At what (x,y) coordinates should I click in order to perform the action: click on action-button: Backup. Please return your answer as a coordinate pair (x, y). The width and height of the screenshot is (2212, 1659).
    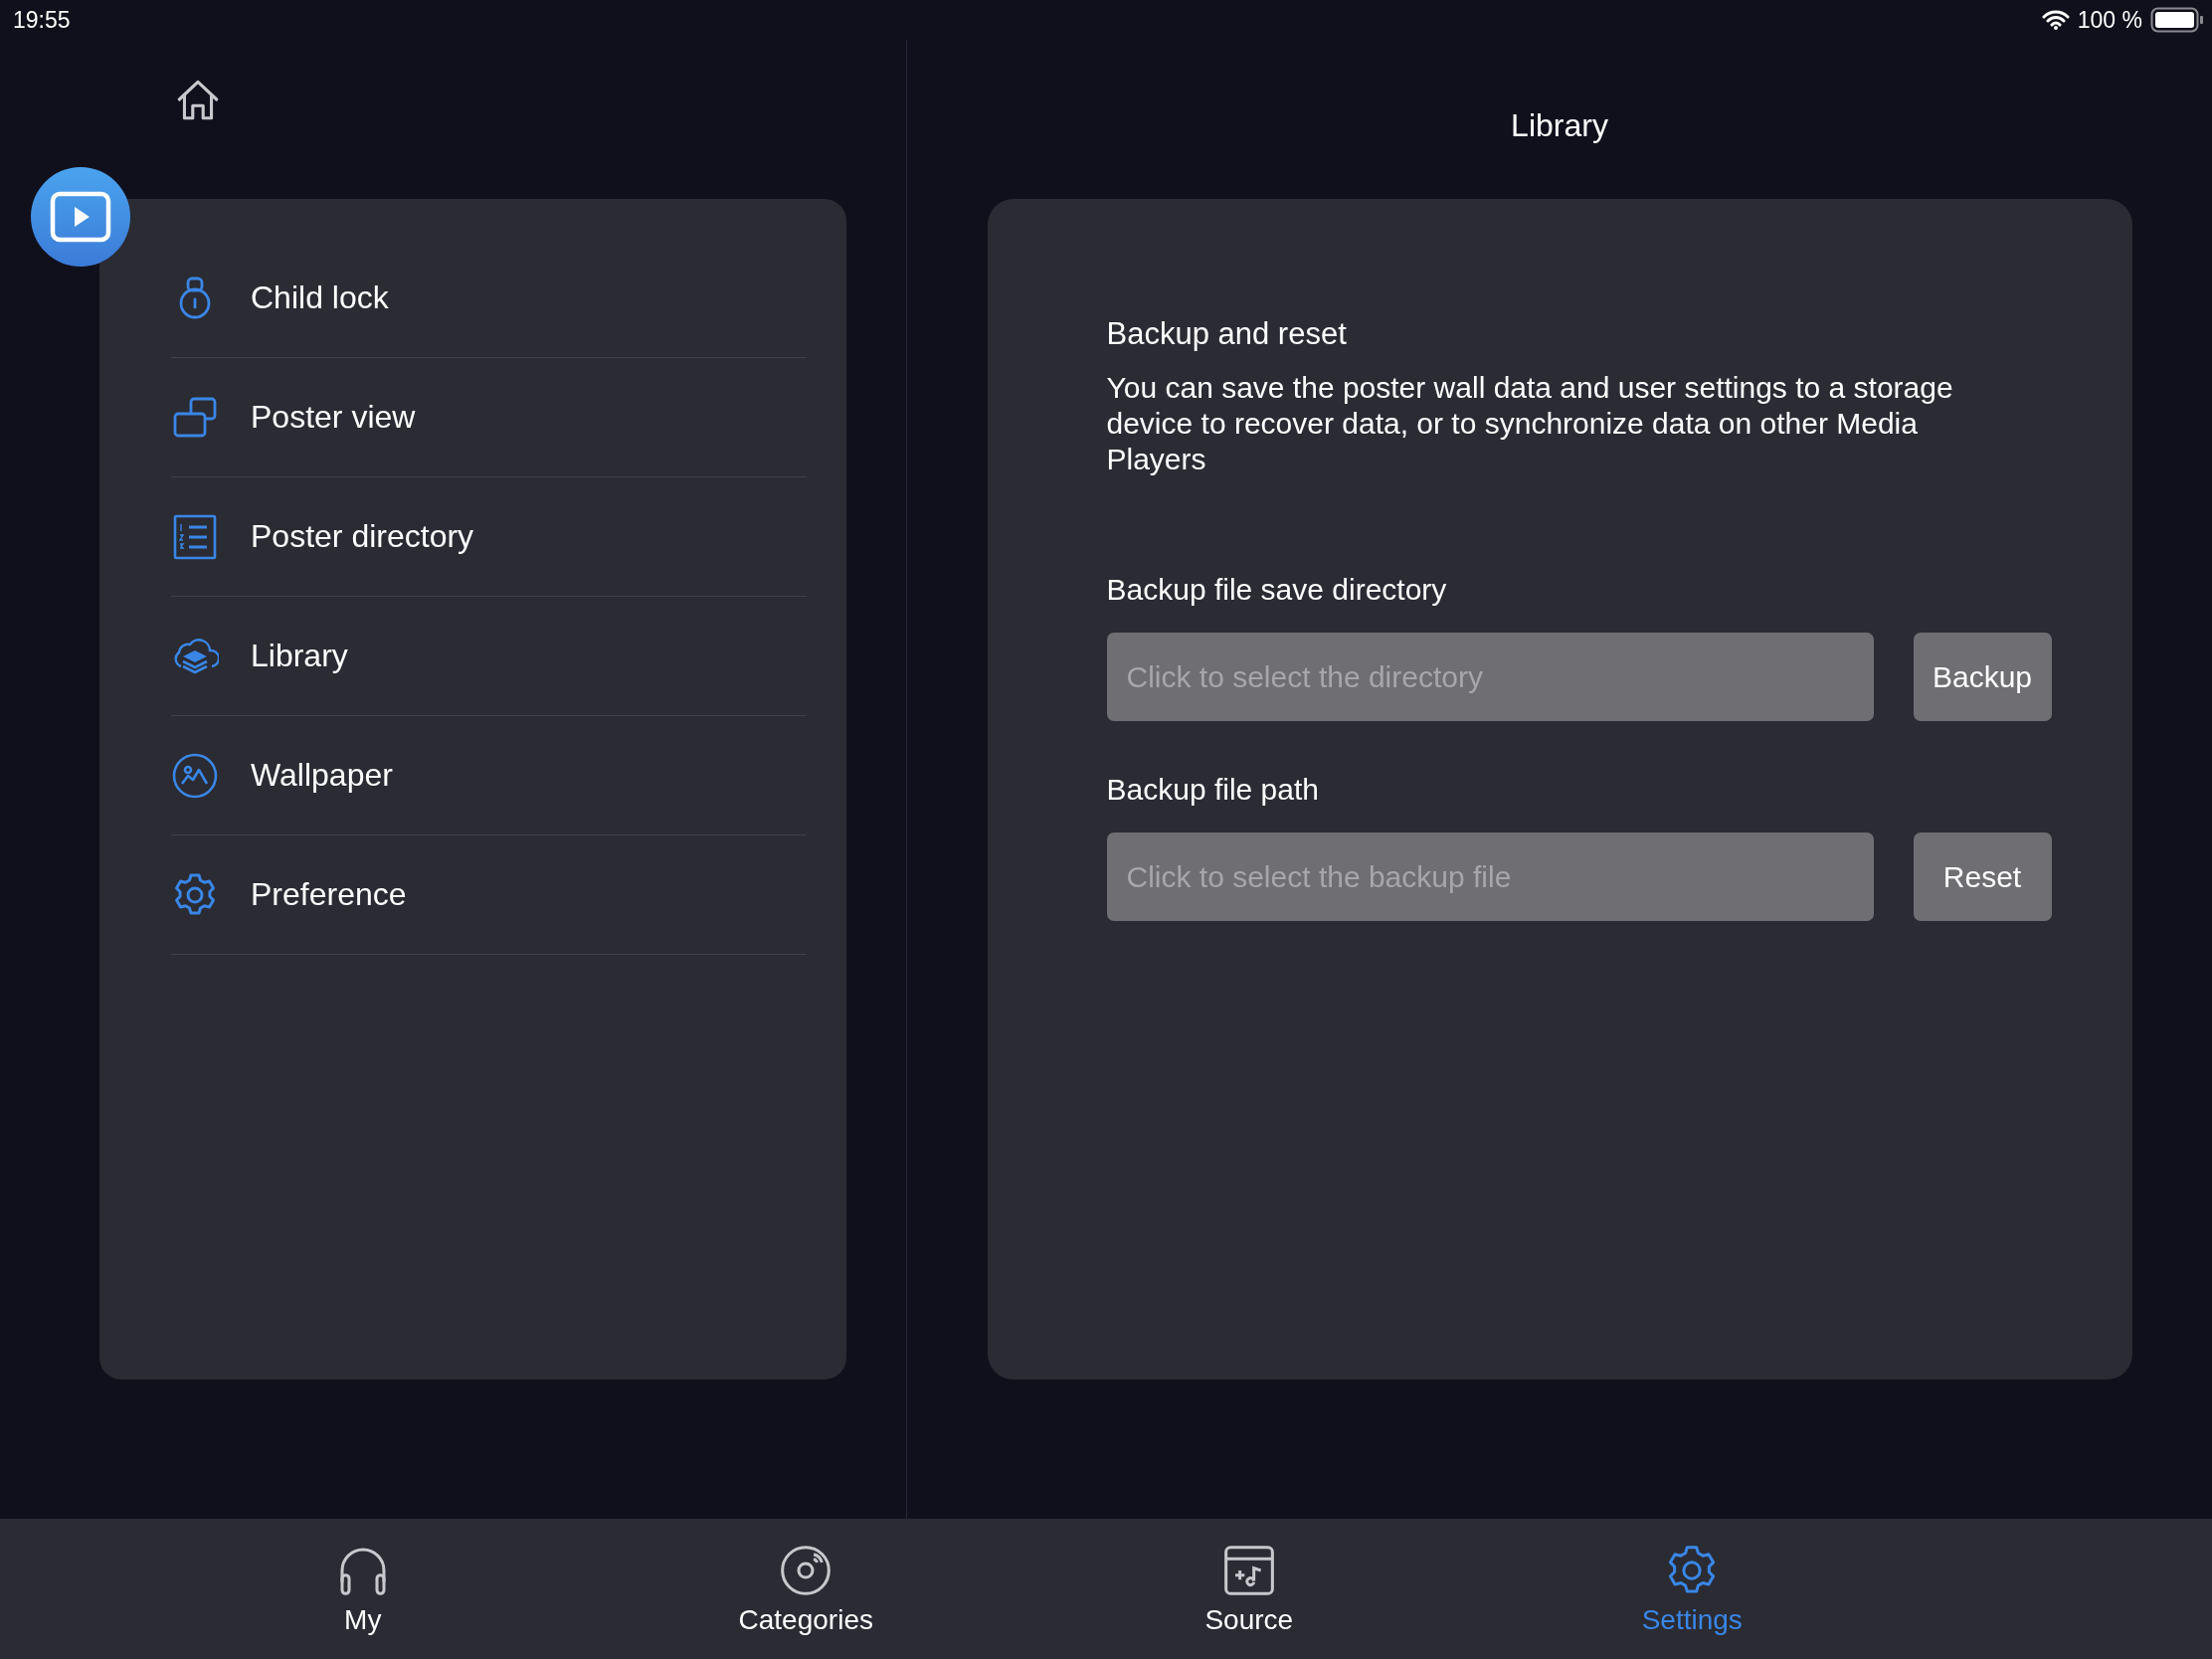
    Looking at the image, I should click on (1982, 677).